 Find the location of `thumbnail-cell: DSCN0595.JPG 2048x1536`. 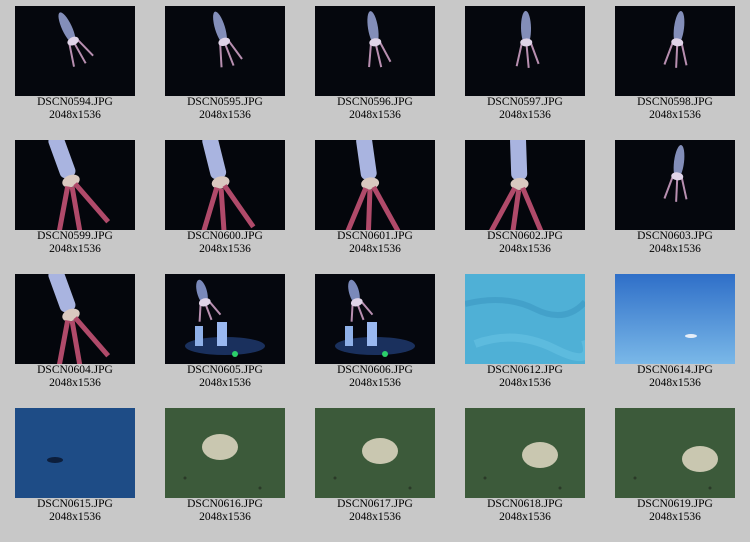

thumbnail-cell: DSCN0595.JPG 2048x1536 is located at coordinates (225, 67).